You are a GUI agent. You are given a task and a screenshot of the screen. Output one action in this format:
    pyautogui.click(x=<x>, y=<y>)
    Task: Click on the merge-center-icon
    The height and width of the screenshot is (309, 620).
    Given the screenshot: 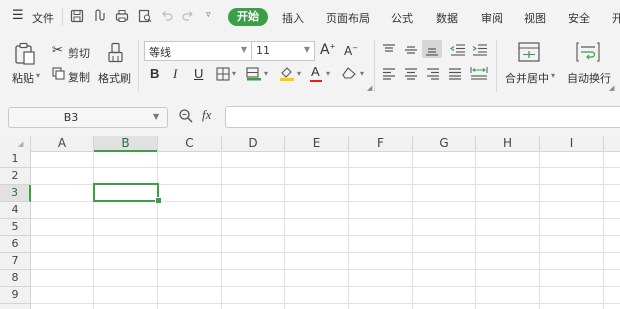 What is the action you would take?
    pyautogui.click(x=529, y=52)
    